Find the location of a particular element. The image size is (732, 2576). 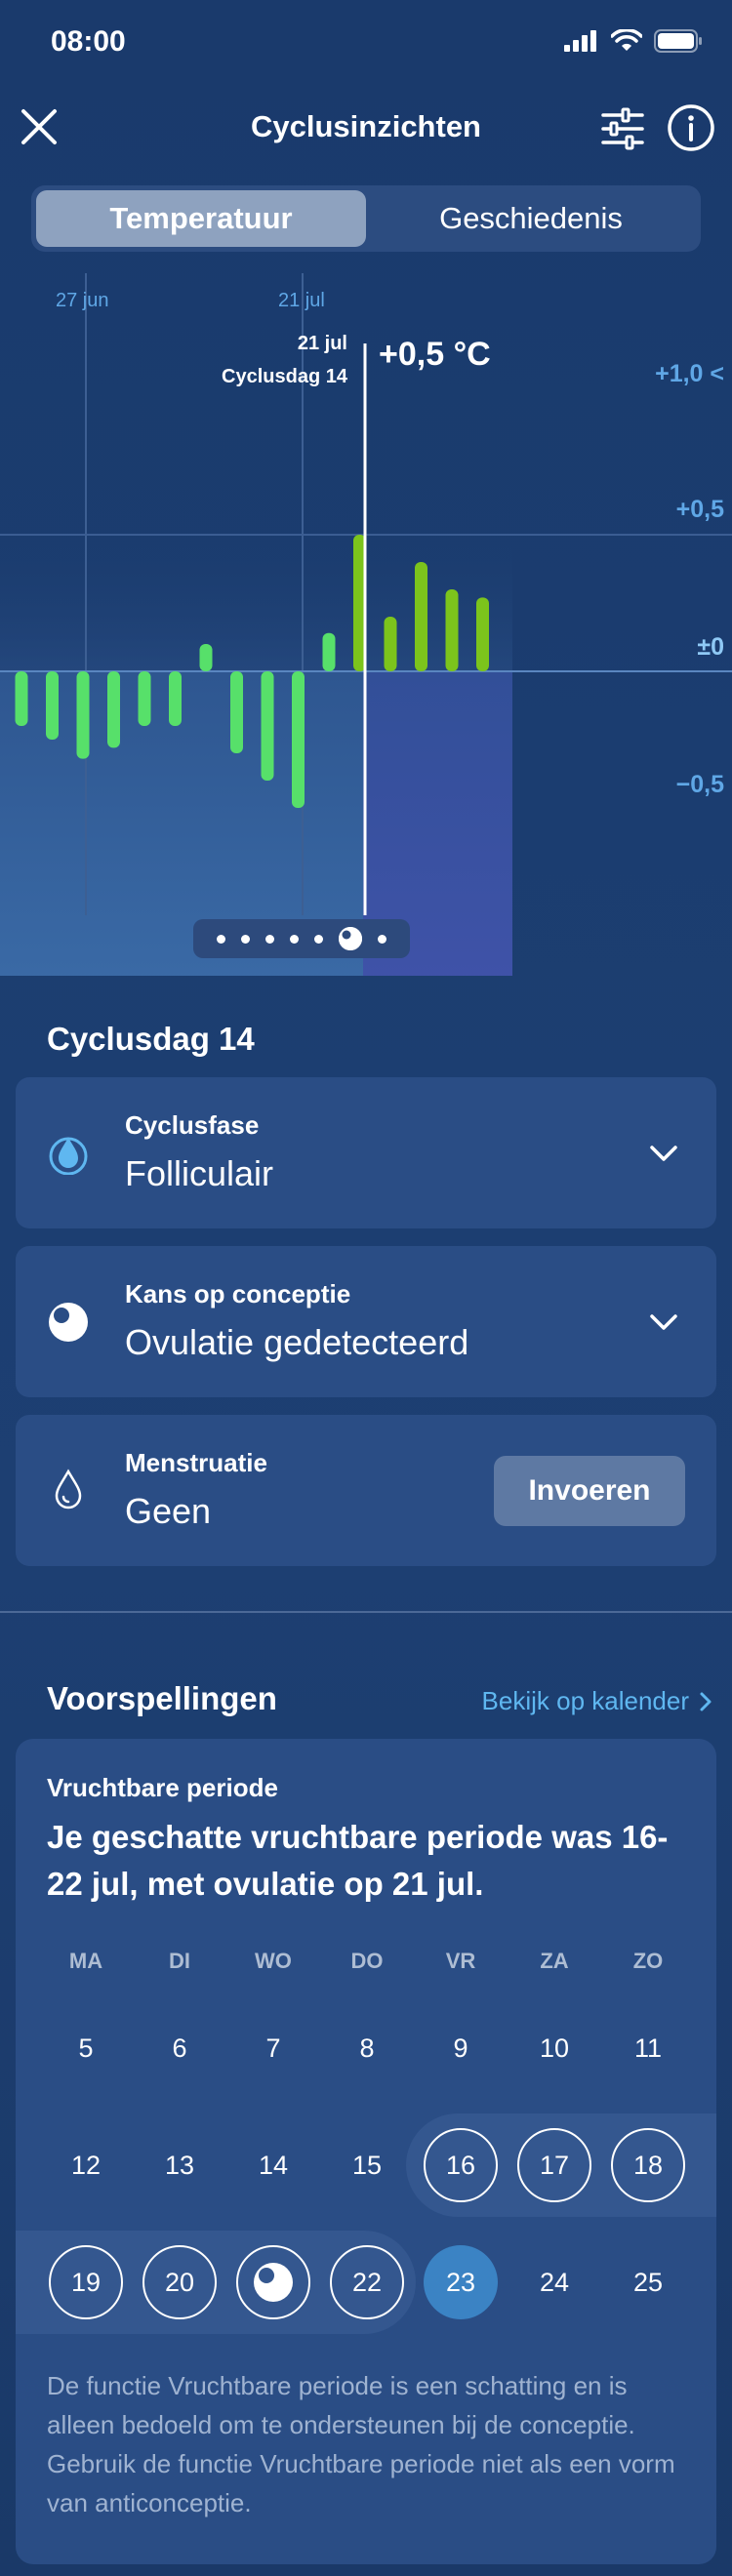

y-tick-3: ±0 is located at coordinates (710, 647).